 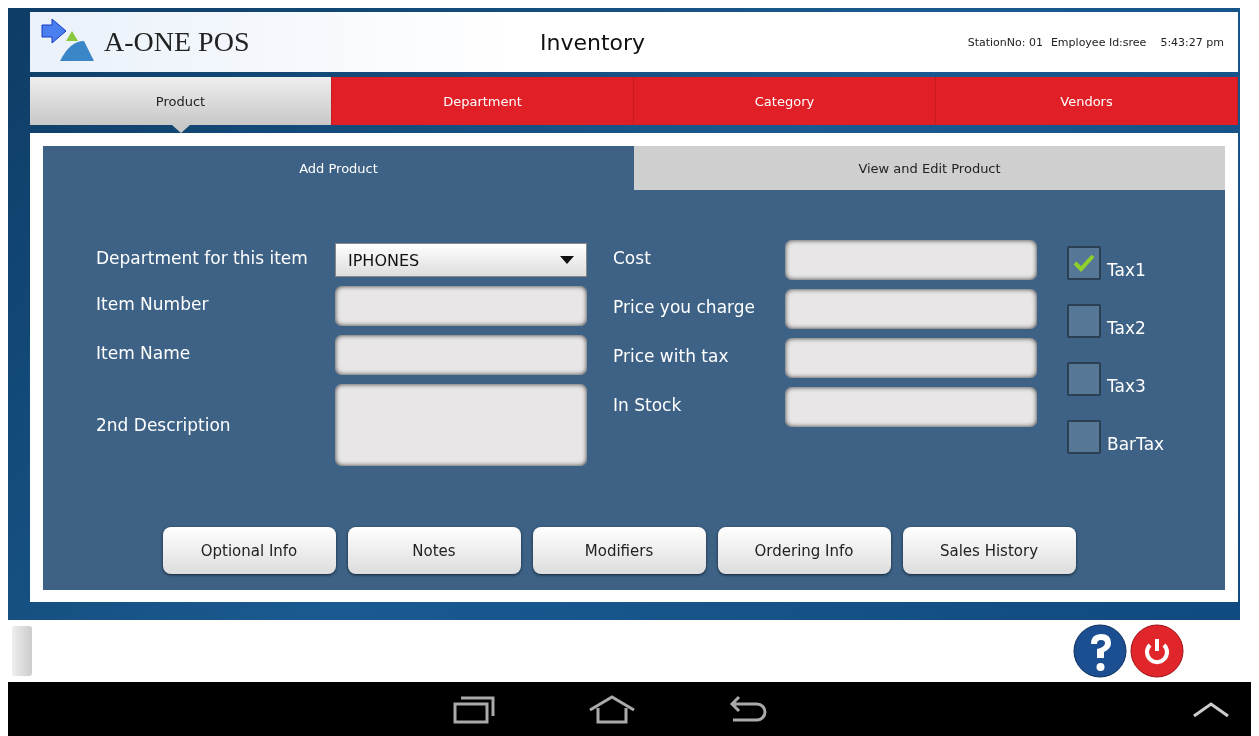 What do you see at coordinates (989, 550) in the screenshot?
I see `section-button: Sales History` at bounding box center [989, 550].